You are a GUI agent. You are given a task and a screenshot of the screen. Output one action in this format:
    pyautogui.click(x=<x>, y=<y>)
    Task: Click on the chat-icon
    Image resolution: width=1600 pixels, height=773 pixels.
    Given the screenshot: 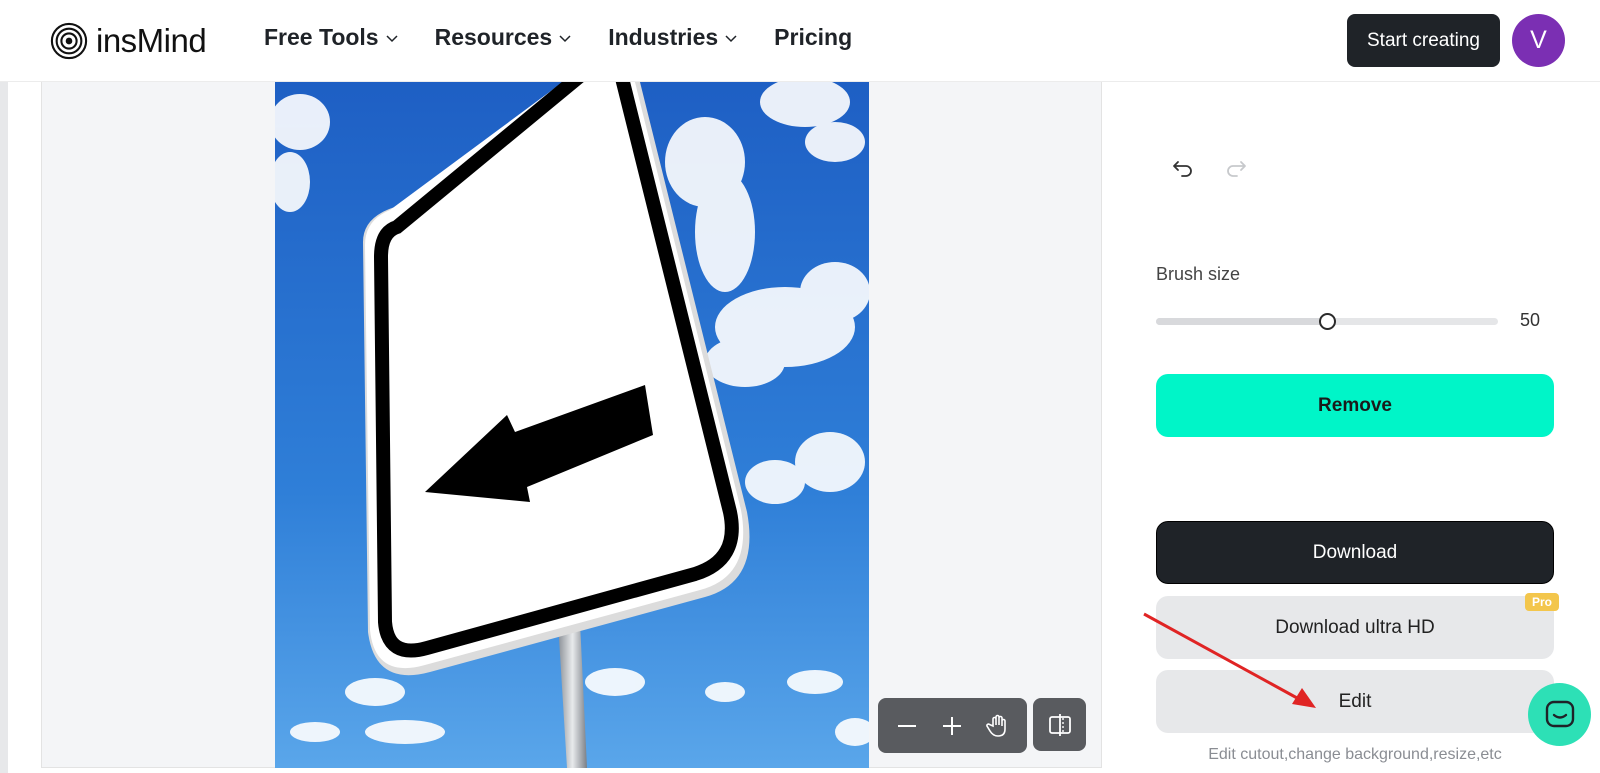 What is the action you would take?
    pyautogui.click(x=1559, y=713)
    